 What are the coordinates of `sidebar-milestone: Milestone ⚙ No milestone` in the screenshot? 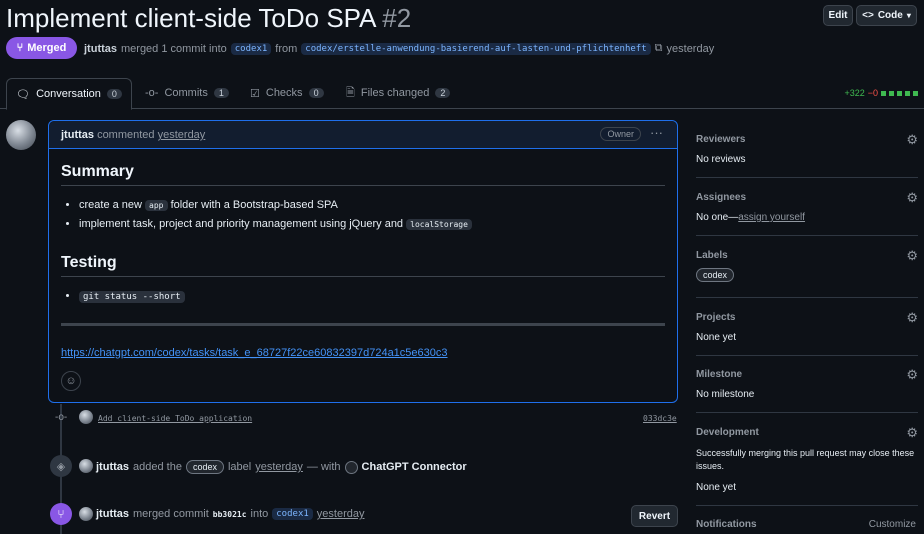 It's located at (807, 383).